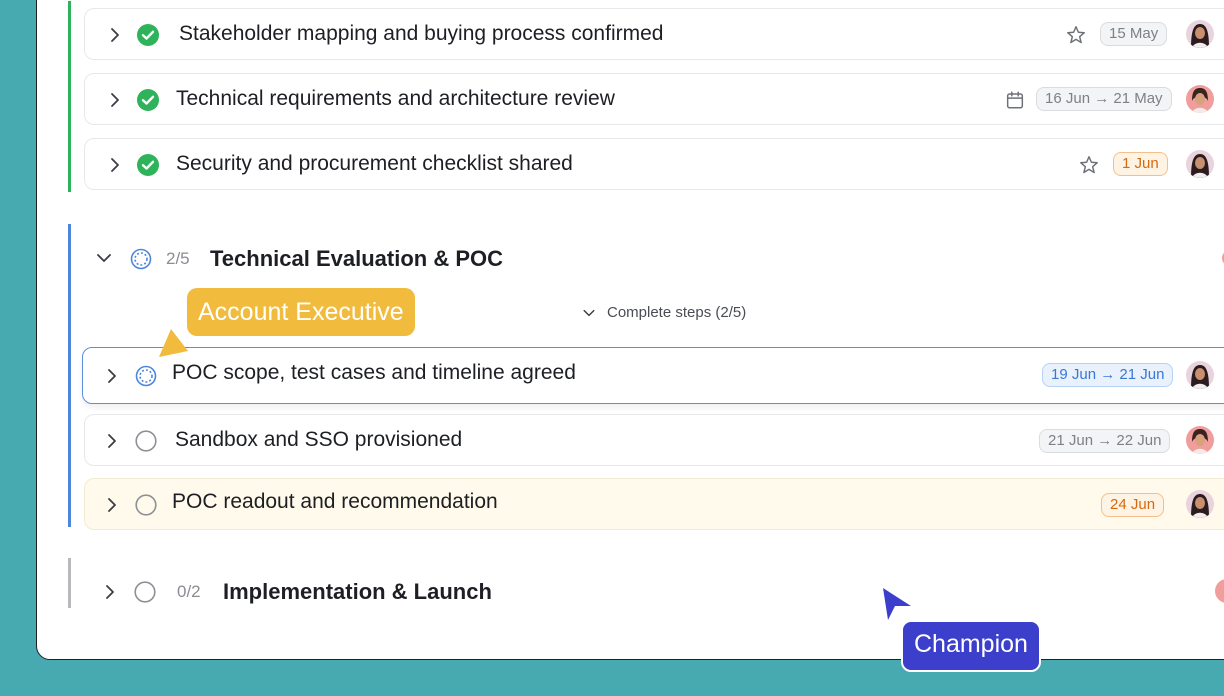 The width and height of the screenshot is (1224, 696). Describe the element at coordinates (1219, 591) in the screenshot. I see `stage-owner-avatar` at that location.